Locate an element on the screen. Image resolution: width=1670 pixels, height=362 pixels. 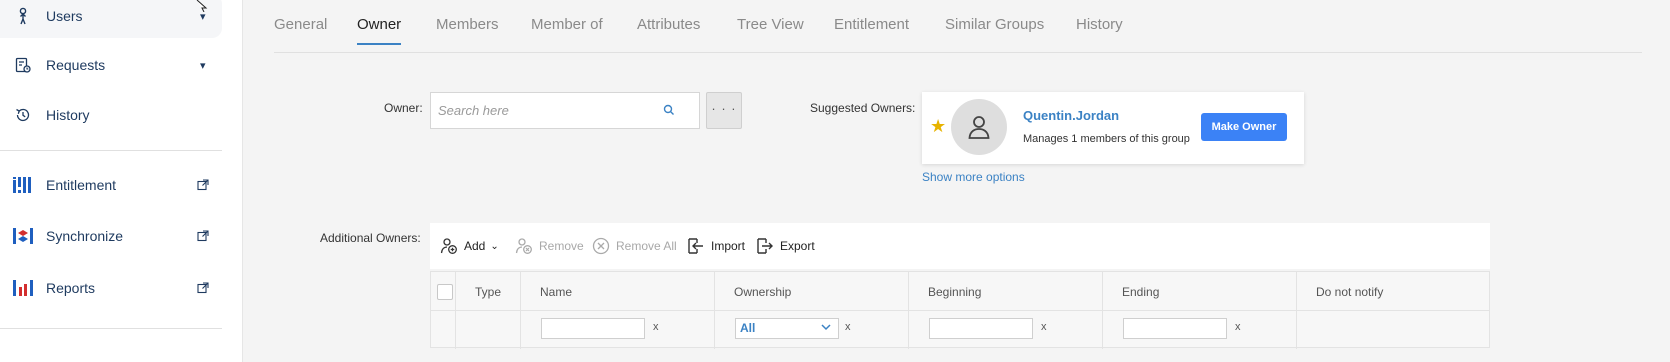
import-button: Import is located at coordinates (716, 246).